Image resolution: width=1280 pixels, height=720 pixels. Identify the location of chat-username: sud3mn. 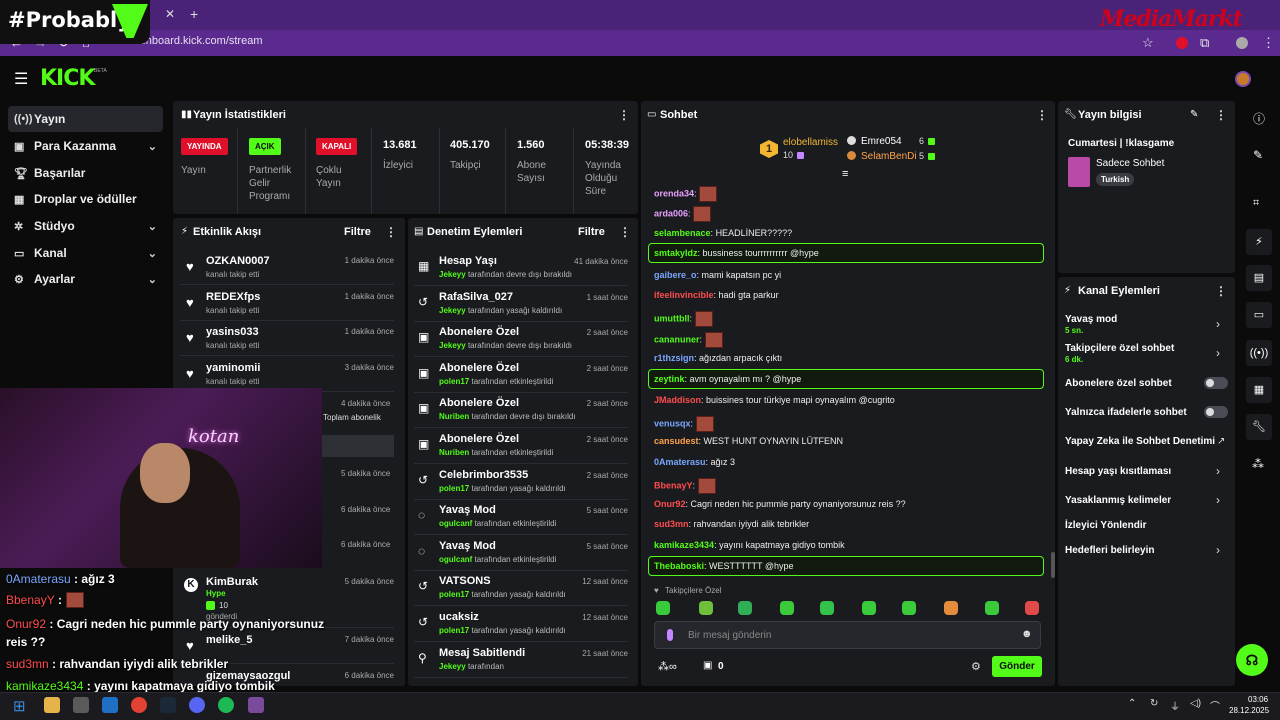
(671, 524).